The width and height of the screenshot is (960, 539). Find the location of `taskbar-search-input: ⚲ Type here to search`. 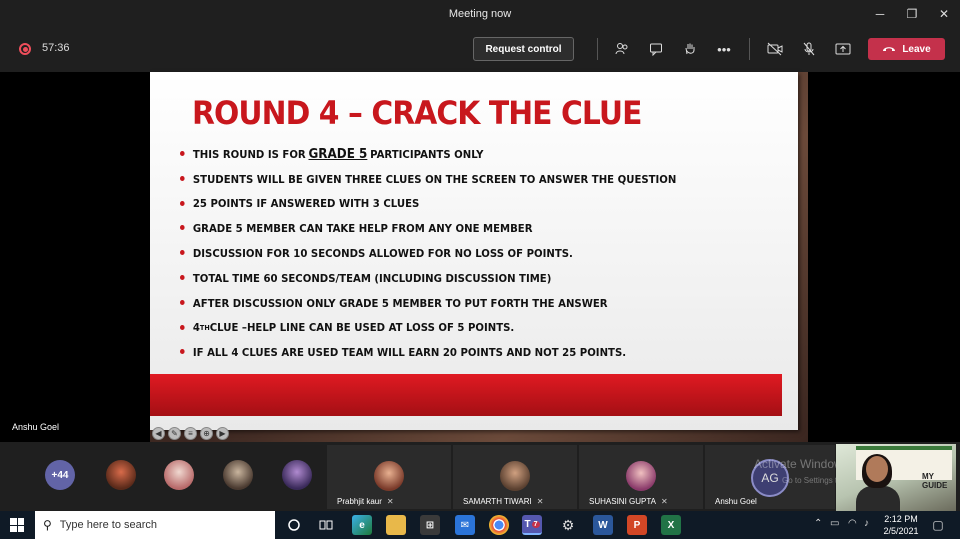

taskbar-search-input: ⚲ Type here to search is located at coordinates (155, 525).